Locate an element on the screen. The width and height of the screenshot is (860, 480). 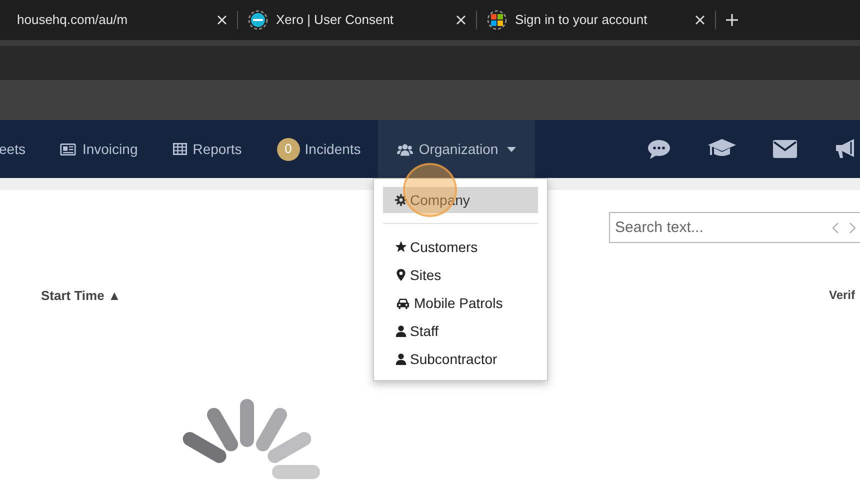
browser-tab: Sign in to your account is located at coordinates (596, 20).